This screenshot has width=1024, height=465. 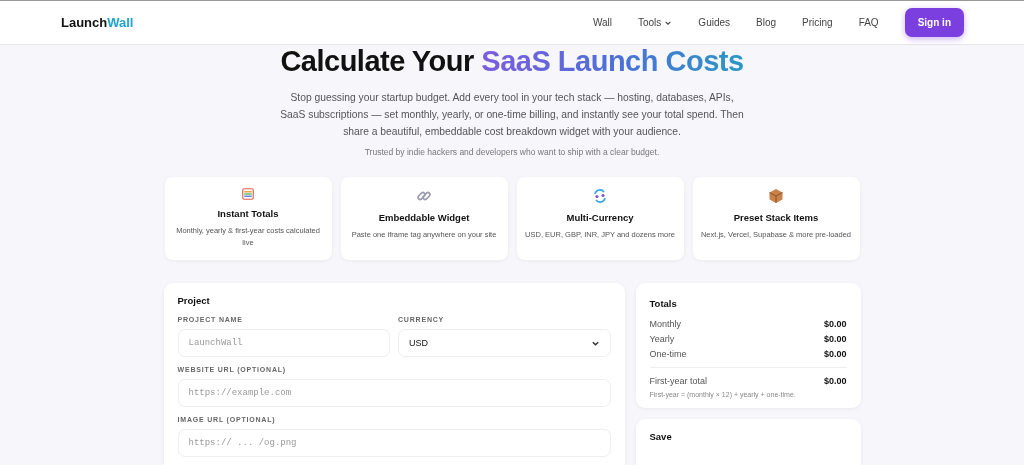 I want to click on total-label: First-year total, so click(x=678, y=381).